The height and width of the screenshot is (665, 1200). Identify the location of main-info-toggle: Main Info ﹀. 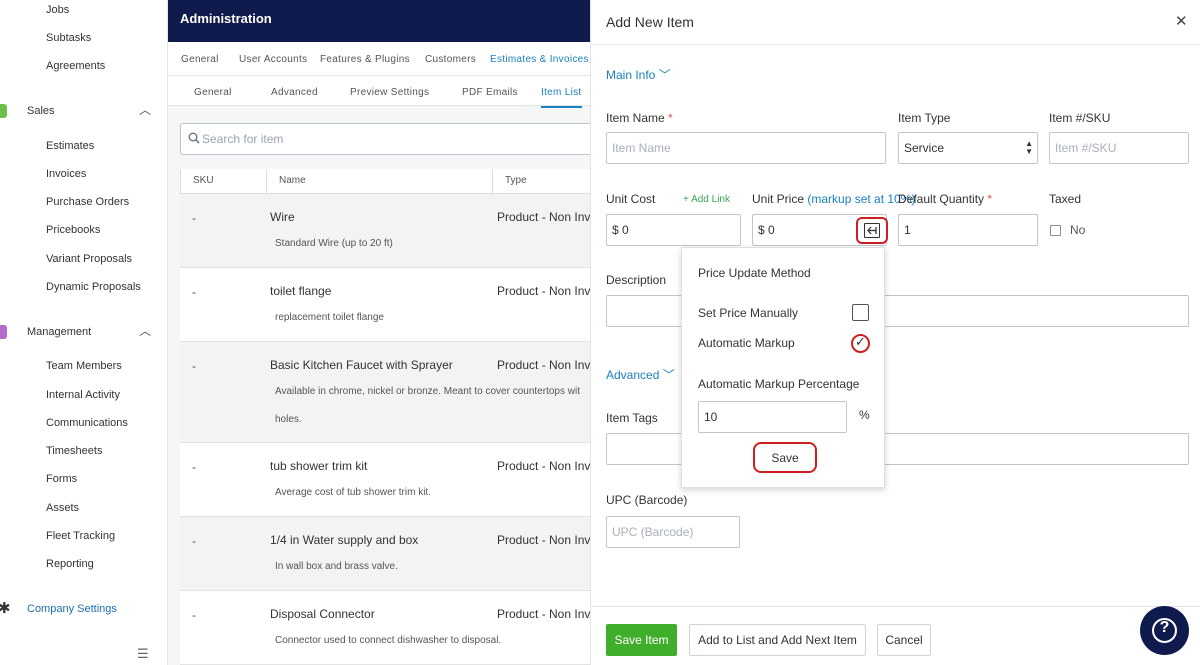
(638, 74).